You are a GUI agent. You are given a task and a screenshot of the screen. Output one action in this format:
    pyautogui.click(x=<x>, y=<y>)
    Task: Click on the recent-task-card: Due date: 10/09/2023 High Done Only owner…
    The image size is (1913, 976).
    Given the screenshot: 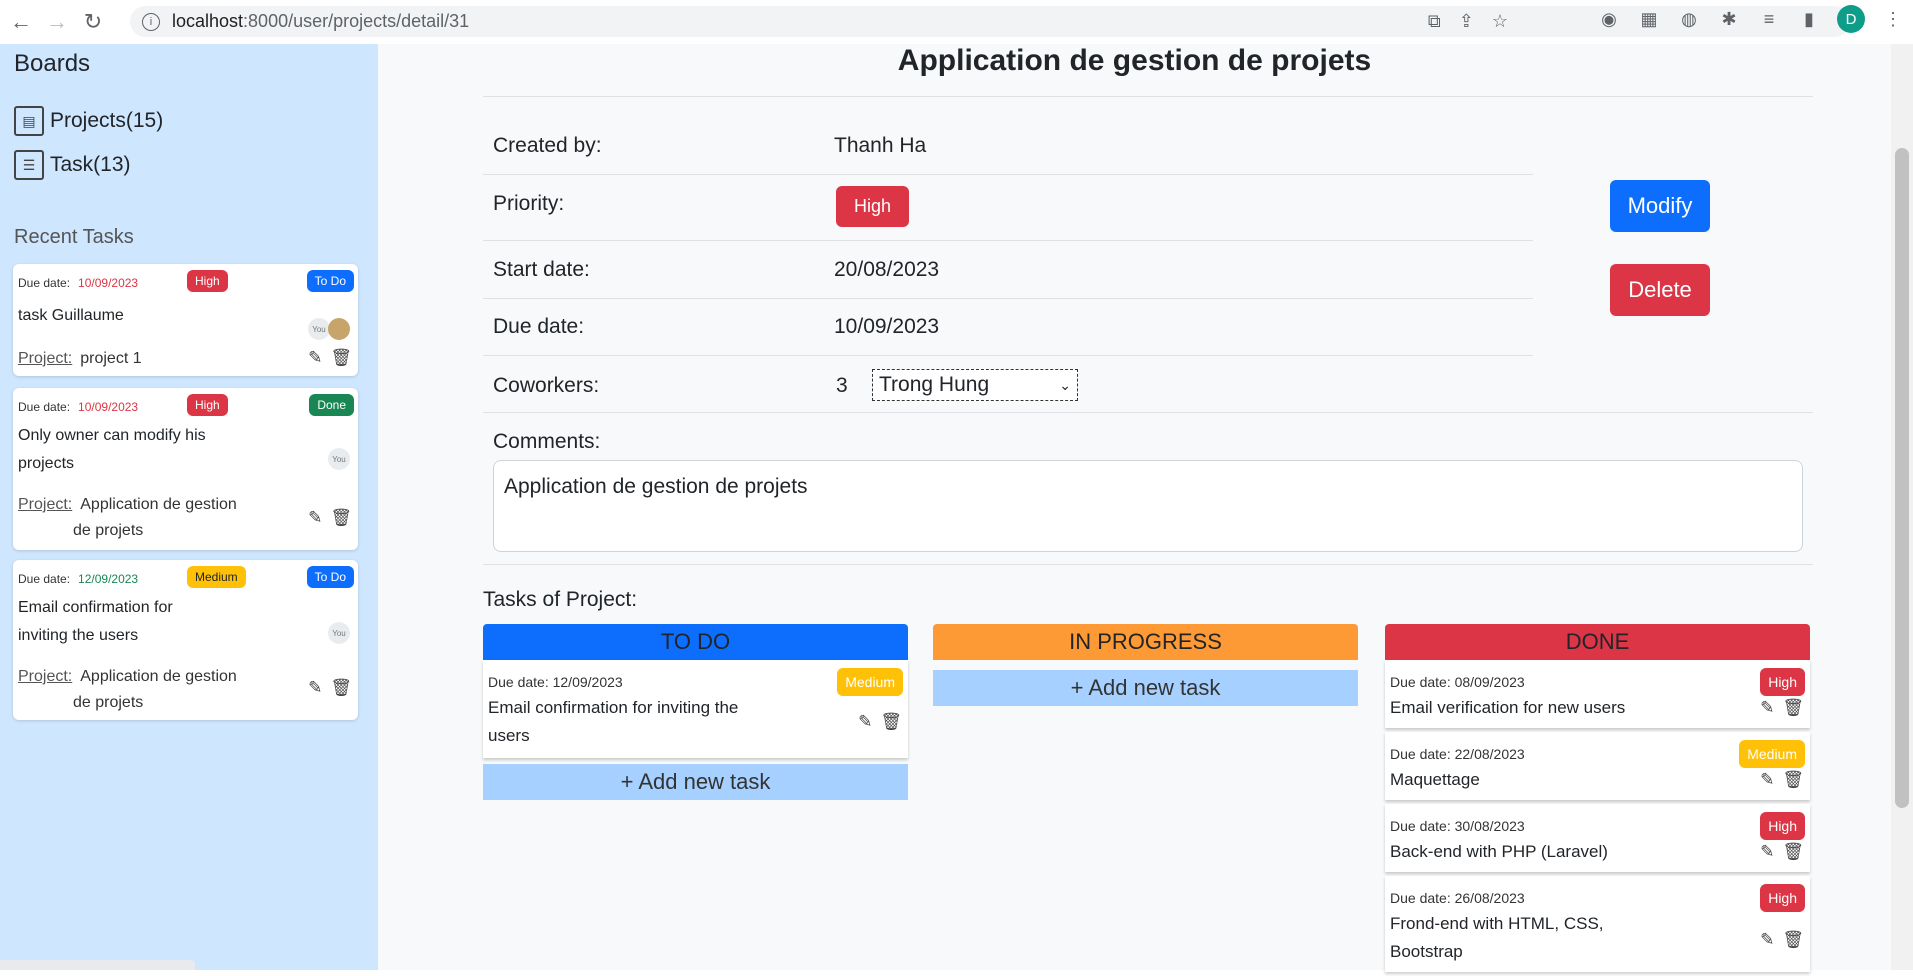 What is the action you would take?
    pyautogui.click(x=185, y=469)
    